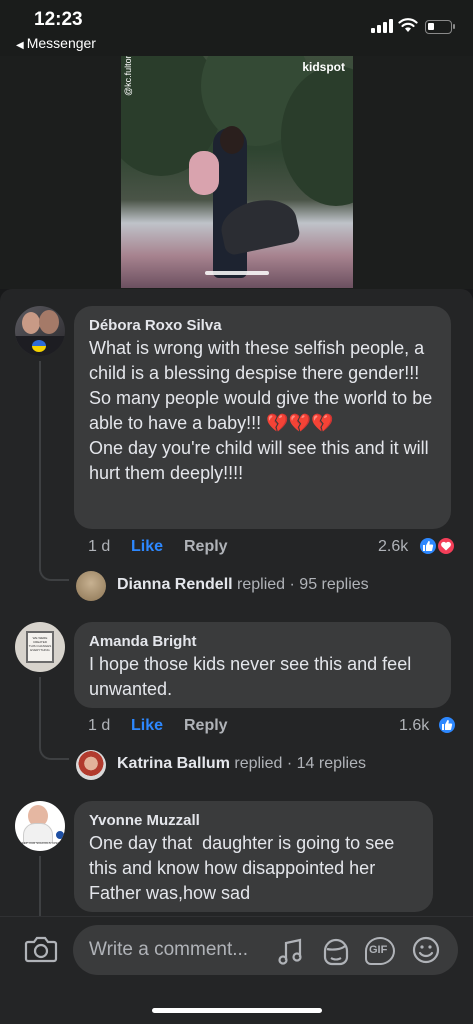 The image size is (473, 1024). I want to click on gif-label: GIF, so click(378, 950).